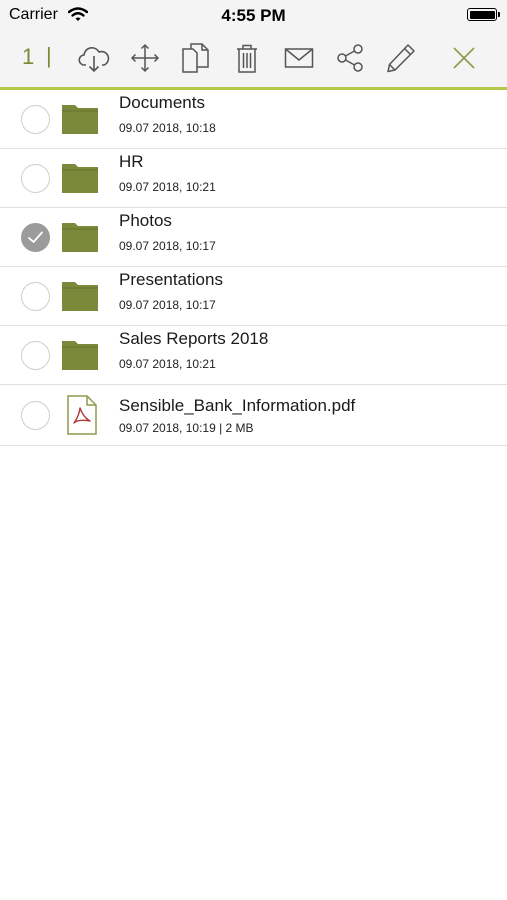 The width and height of the screenshot is (507, 900). Describe the element at coordinates (483, 14) in the screenshot. I see `battery-icon` at that location.